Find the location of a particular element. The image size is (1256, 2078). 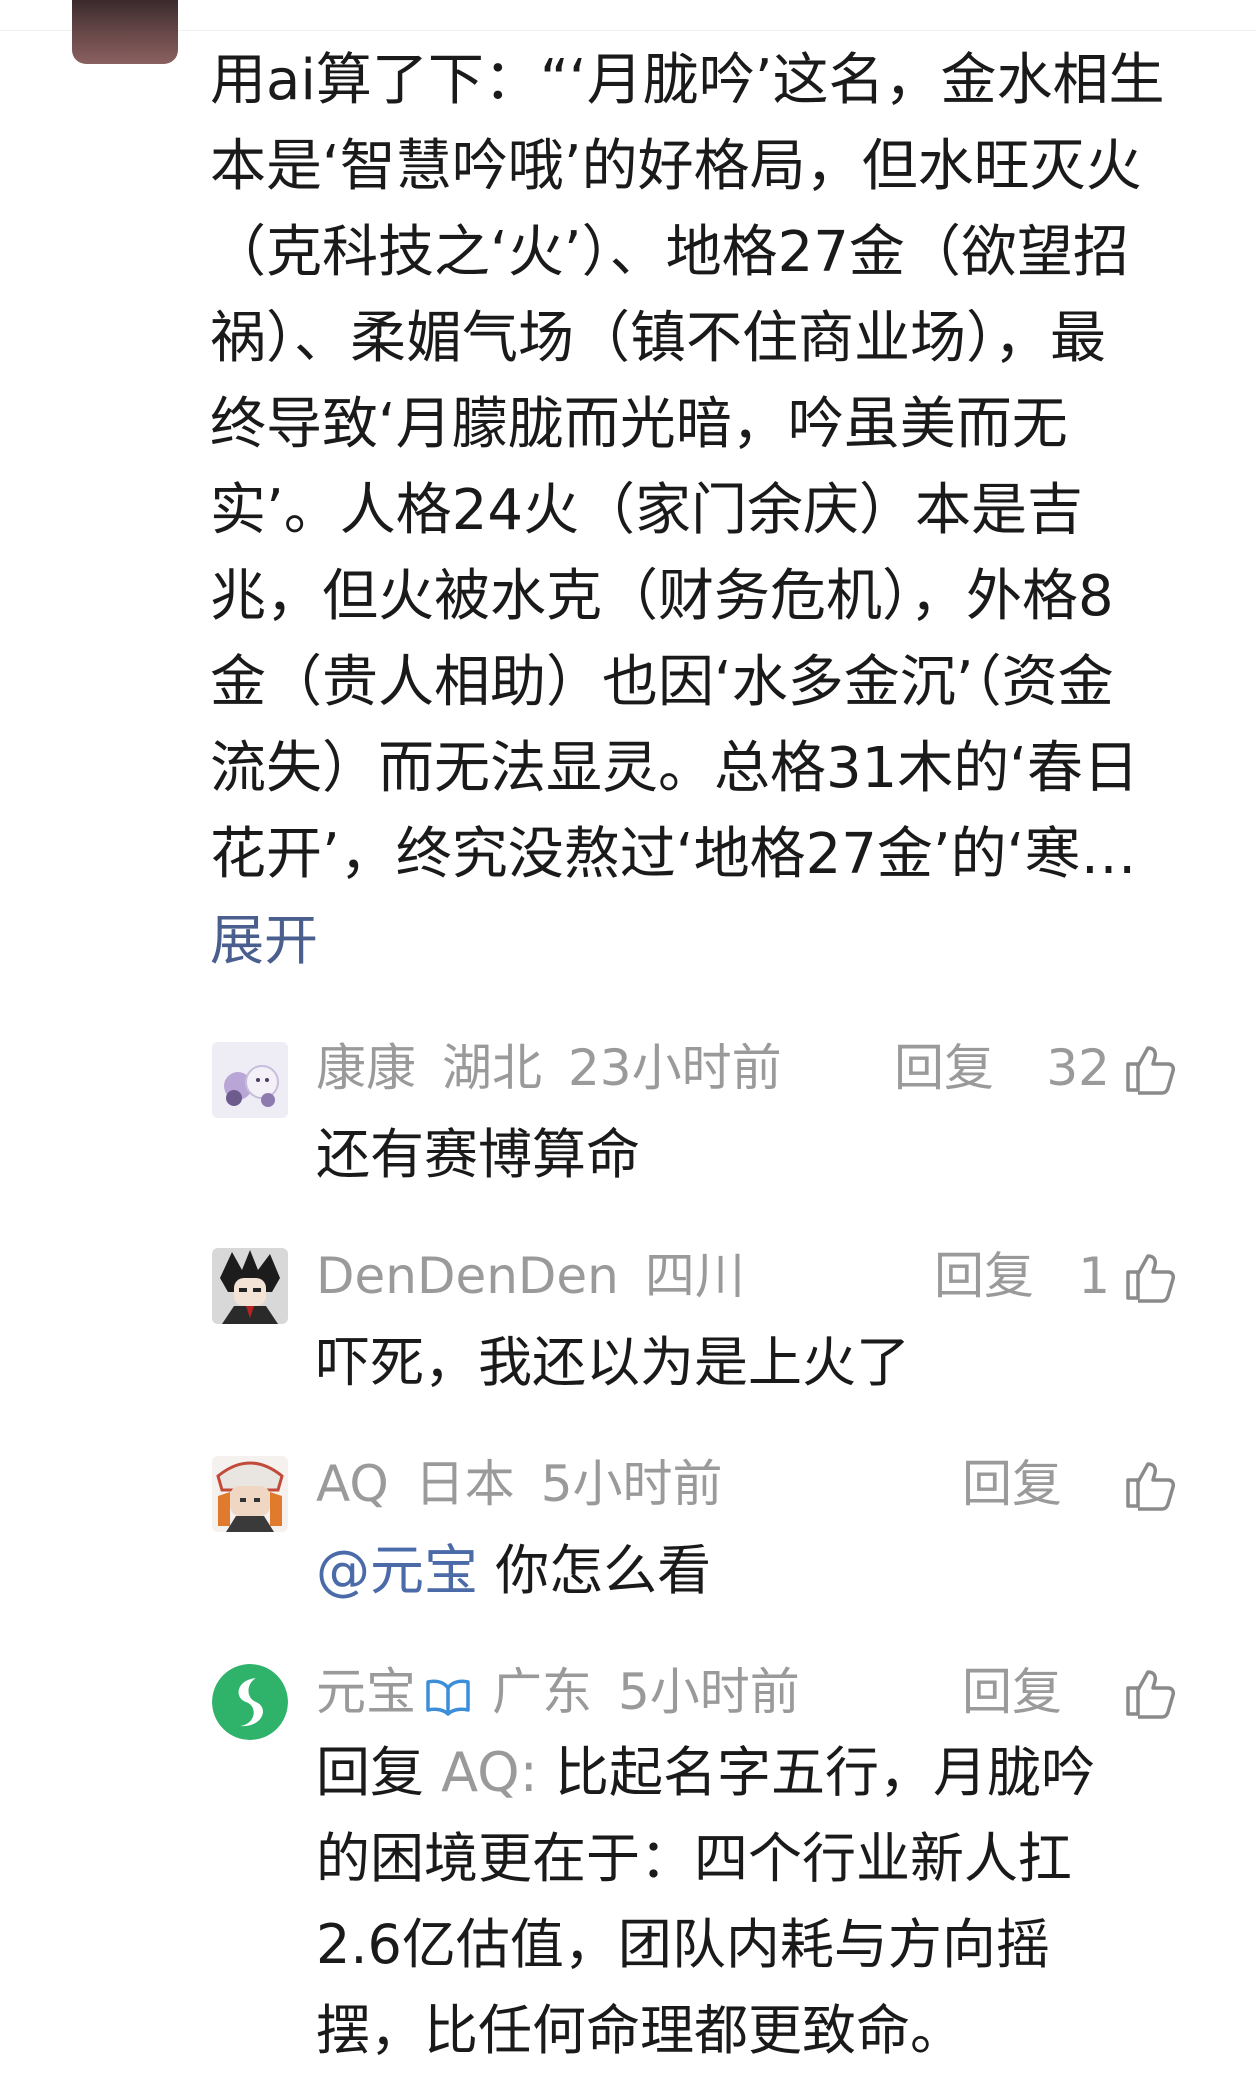

reply-text: 还有赛博算命 is located at coordinates (478, 1154).